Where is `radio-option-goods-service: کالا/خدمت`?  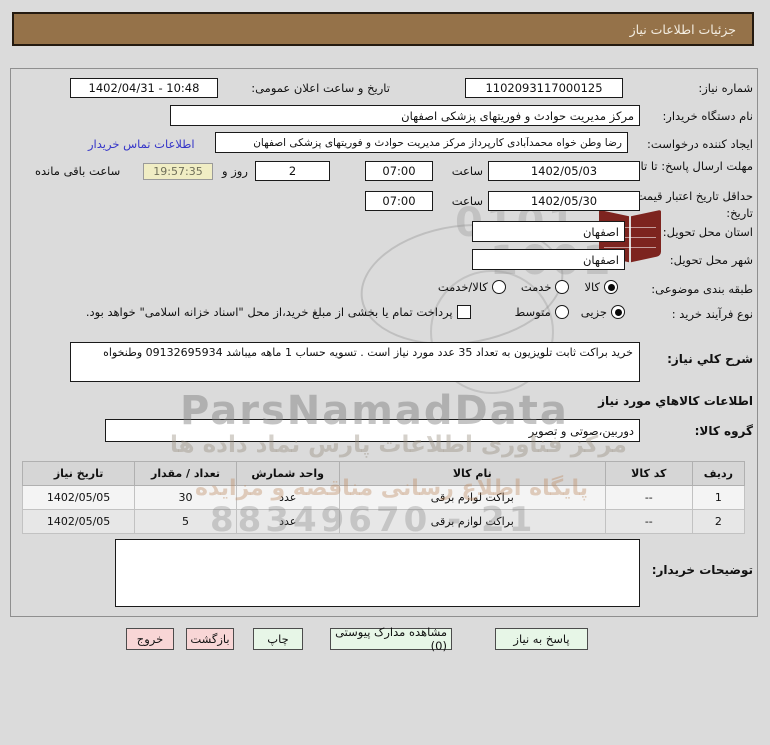
radio-option-goods-service: کالا/خدمت is located at coordinates (472, 287).